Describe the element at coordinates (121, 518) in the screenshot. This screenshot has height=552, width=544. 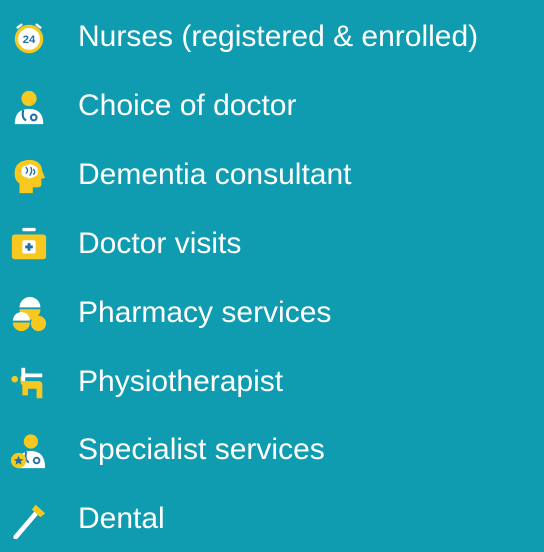
I see `service-label: Dental` at that location.